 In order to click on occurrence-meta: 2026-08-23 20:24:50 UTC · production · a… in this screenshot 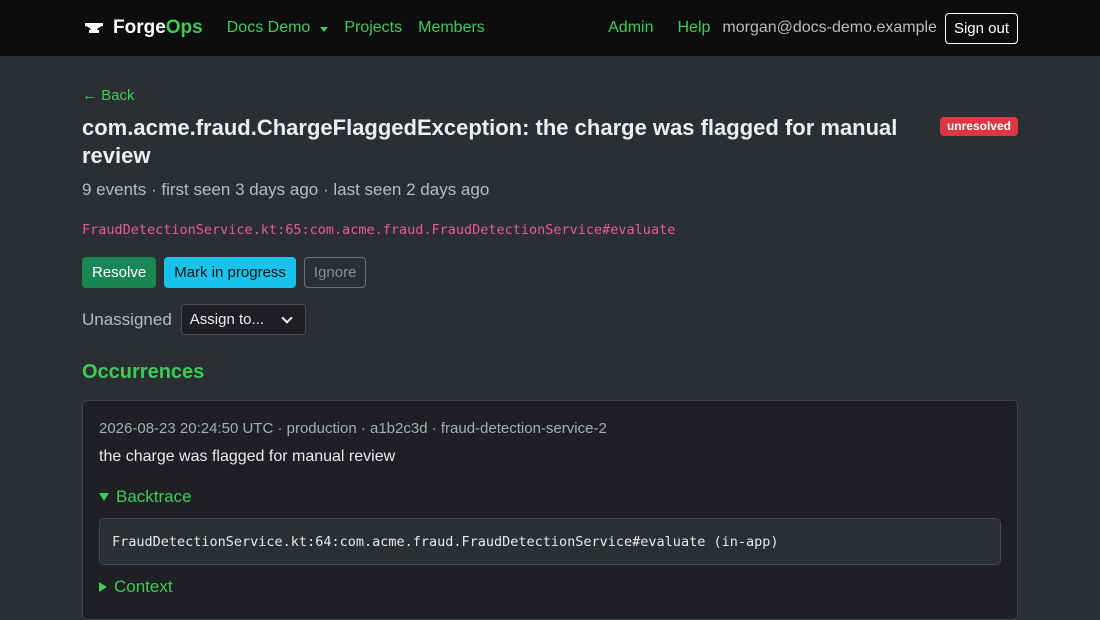, I will do `click(353, 428)`.